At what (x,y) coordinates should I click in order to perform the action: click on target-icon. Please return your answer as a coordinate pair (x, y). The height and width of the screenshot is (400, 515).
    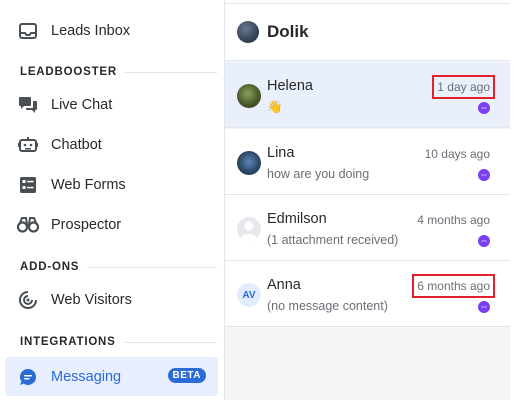
    Looking at the image, I should click on (28, 300).